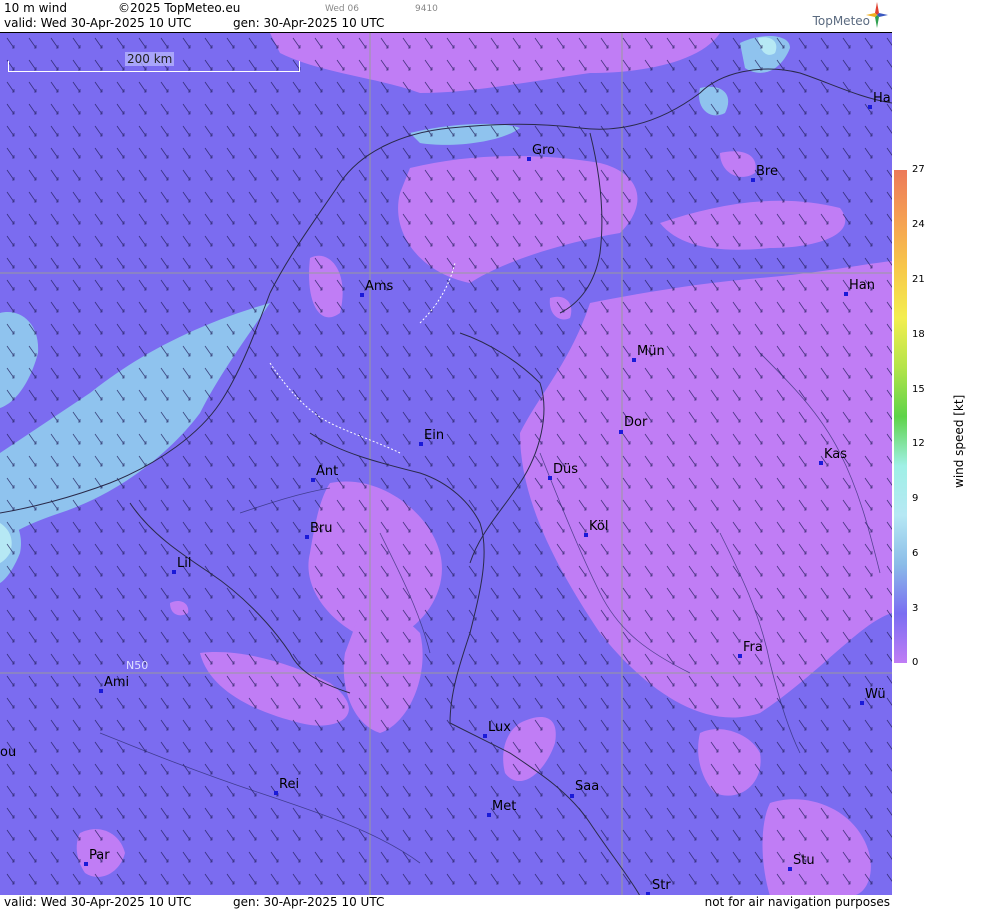  What do you see at coordinates (137, 665) in the screenshot?
I see `latitude-label: N50` at bounding box center [137, 665].